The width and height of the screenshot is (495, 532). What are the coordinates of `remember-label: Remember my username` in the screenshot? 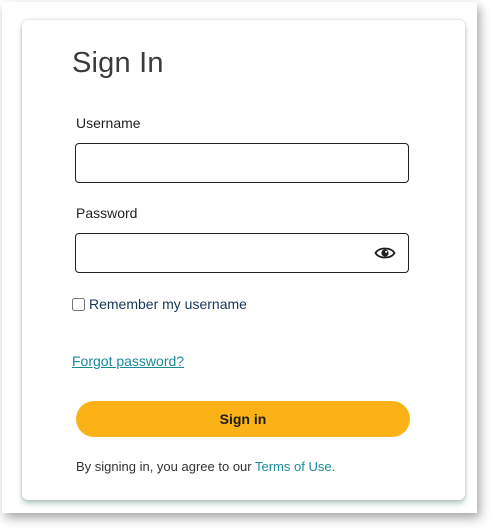 It's located at (168, 304).